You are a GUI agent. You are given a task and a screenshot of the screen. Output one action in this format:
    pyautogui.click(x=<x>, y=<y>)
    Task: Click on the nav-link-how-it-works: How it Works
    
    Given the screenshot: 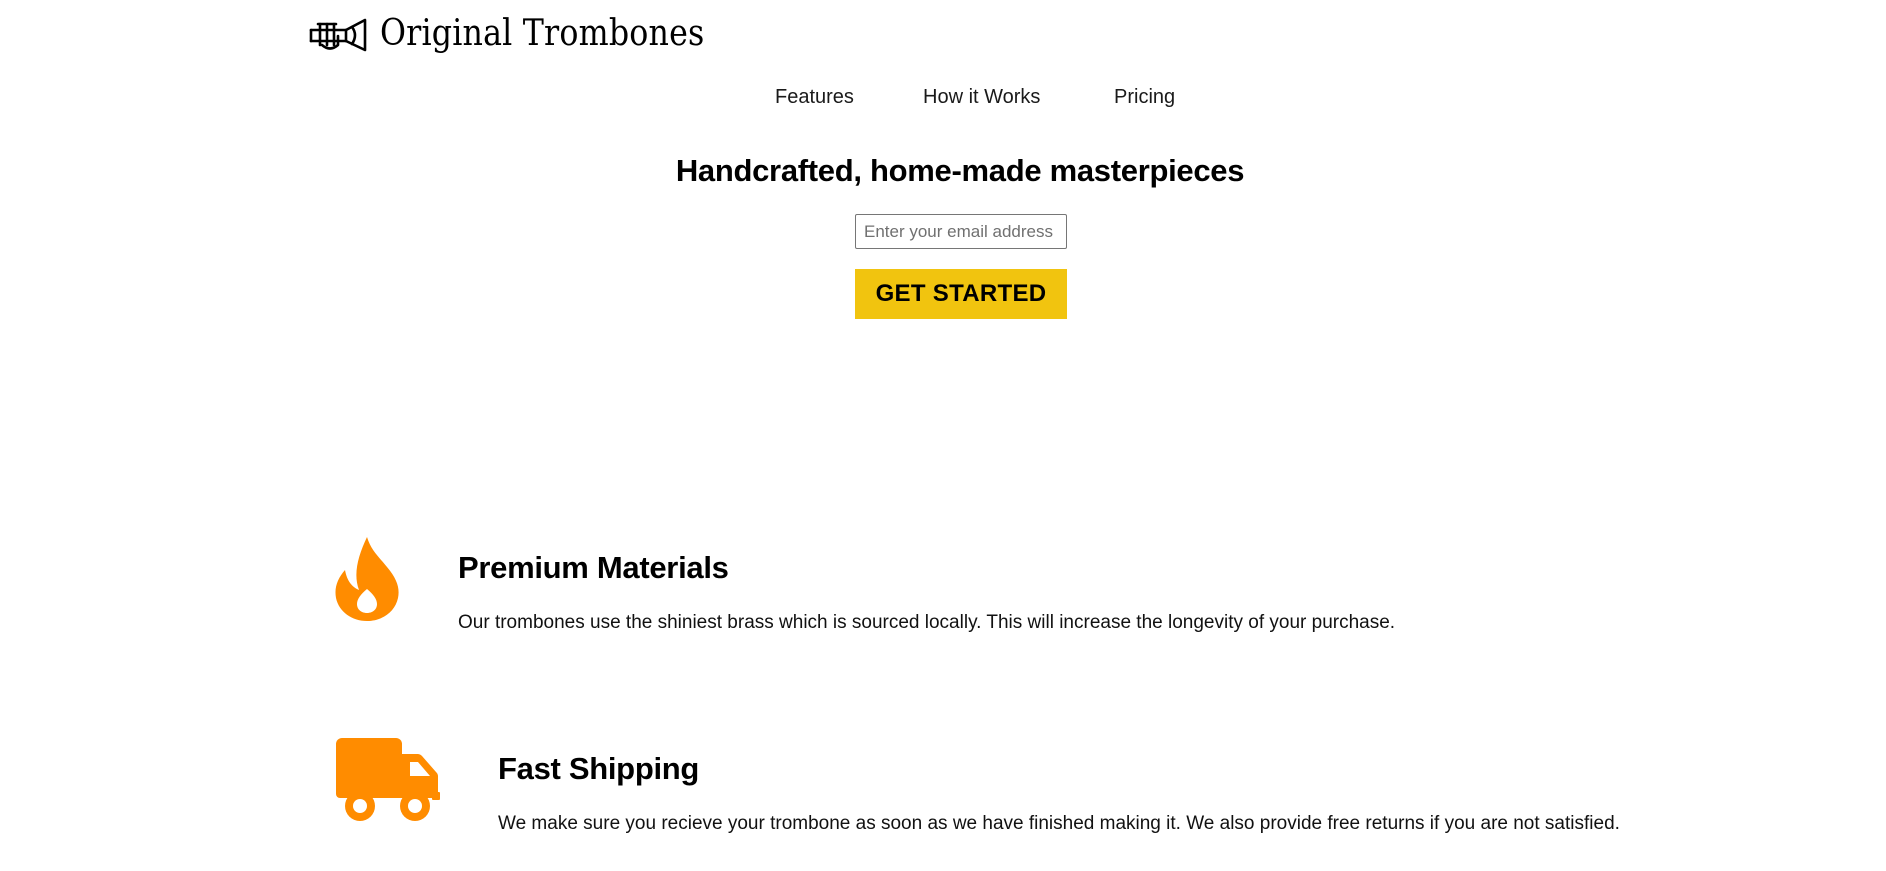 What is the action you would take?
    pyautogui.click(x=981, y=97)
    